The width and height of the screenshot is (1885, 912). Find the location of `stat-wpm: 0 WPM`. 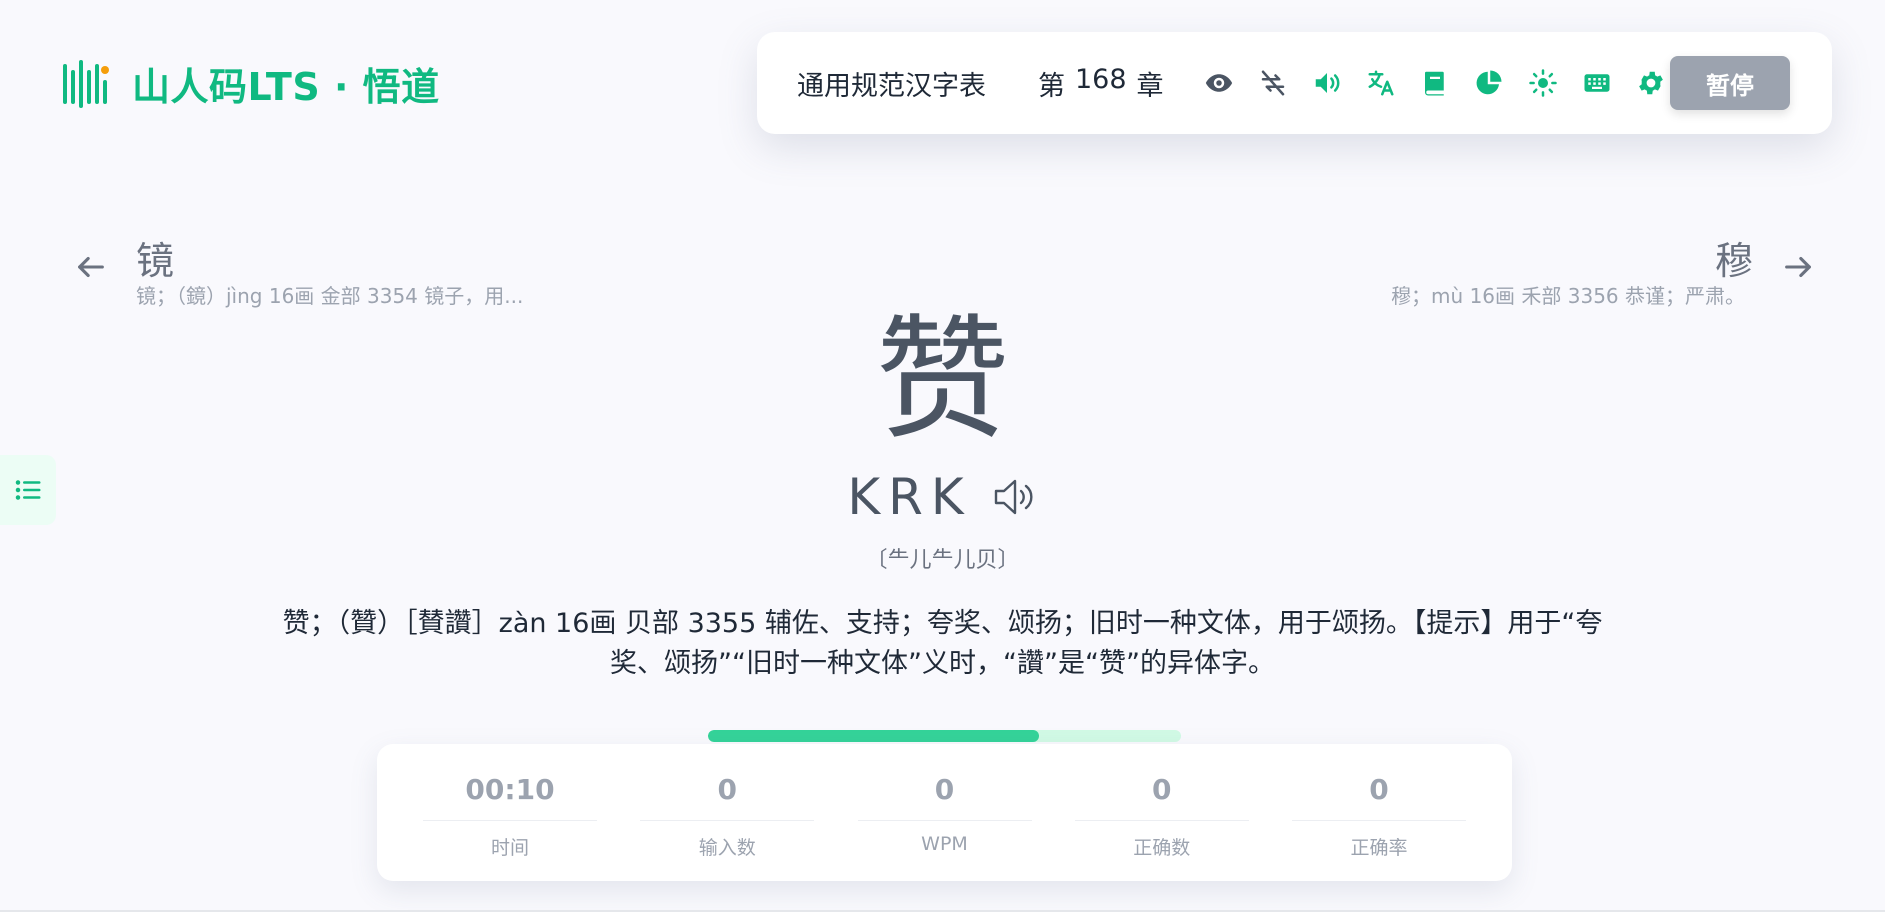

stat-wpm: 0 WPM is located at coordinates (944, 824).